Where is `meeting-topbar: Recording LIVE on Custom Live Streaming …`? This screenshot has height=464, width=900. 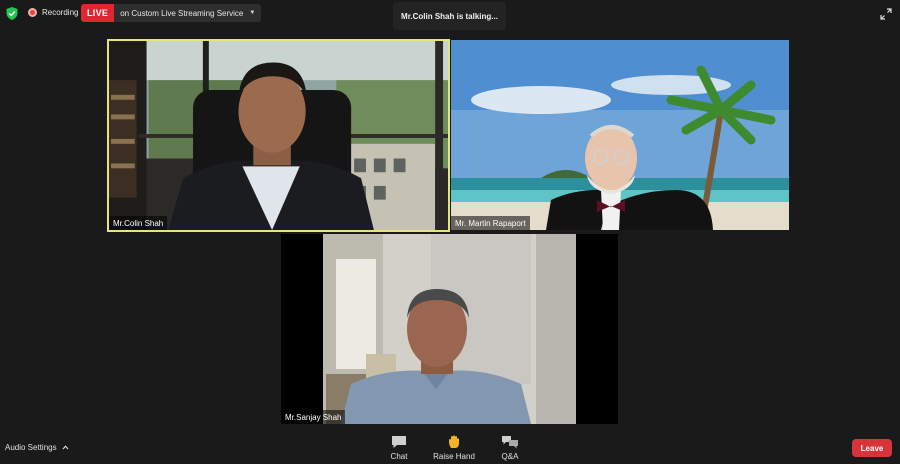 meeting-topbar: Recording LIVE on Custom Live Streaming … is located at coordinates (450, 15).